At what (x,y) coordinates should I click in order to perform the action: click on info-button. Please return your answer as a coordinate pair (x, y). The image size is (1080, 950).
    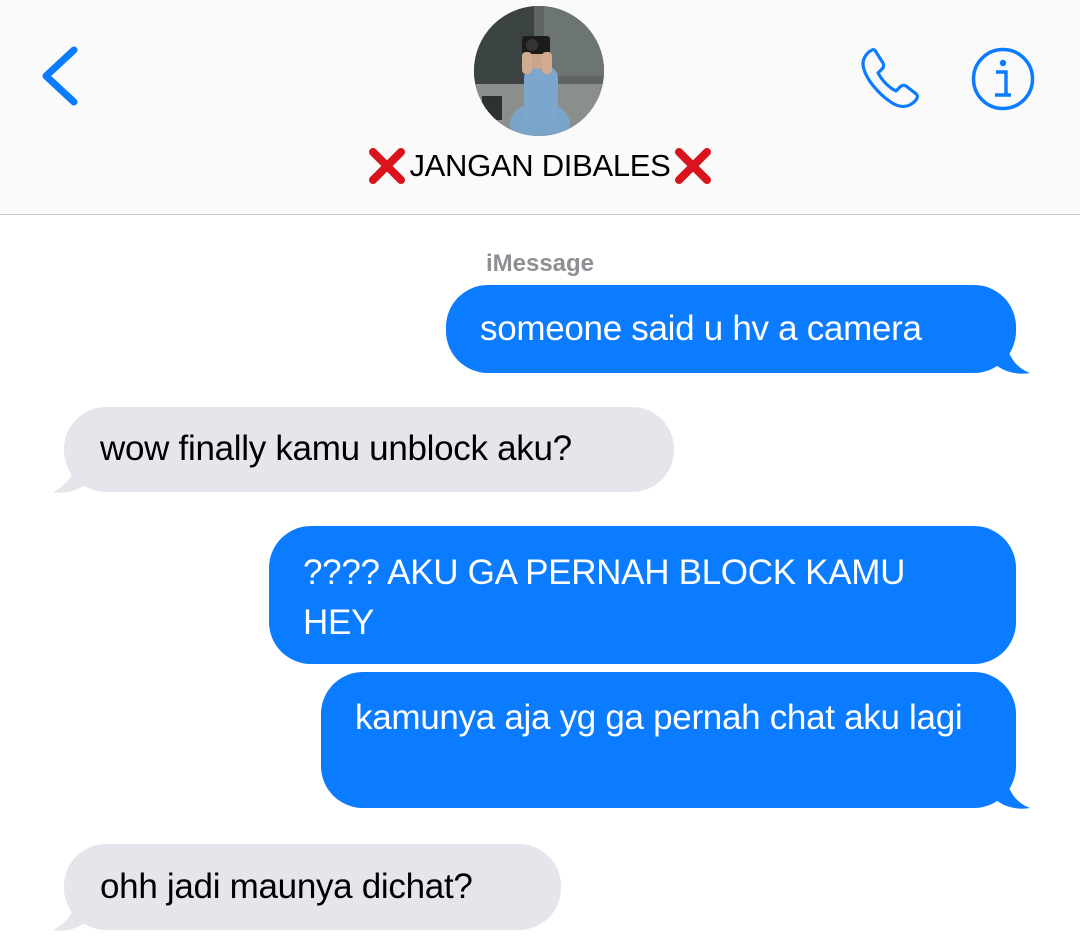
    Looking at the image, I should click on (1003, 79).